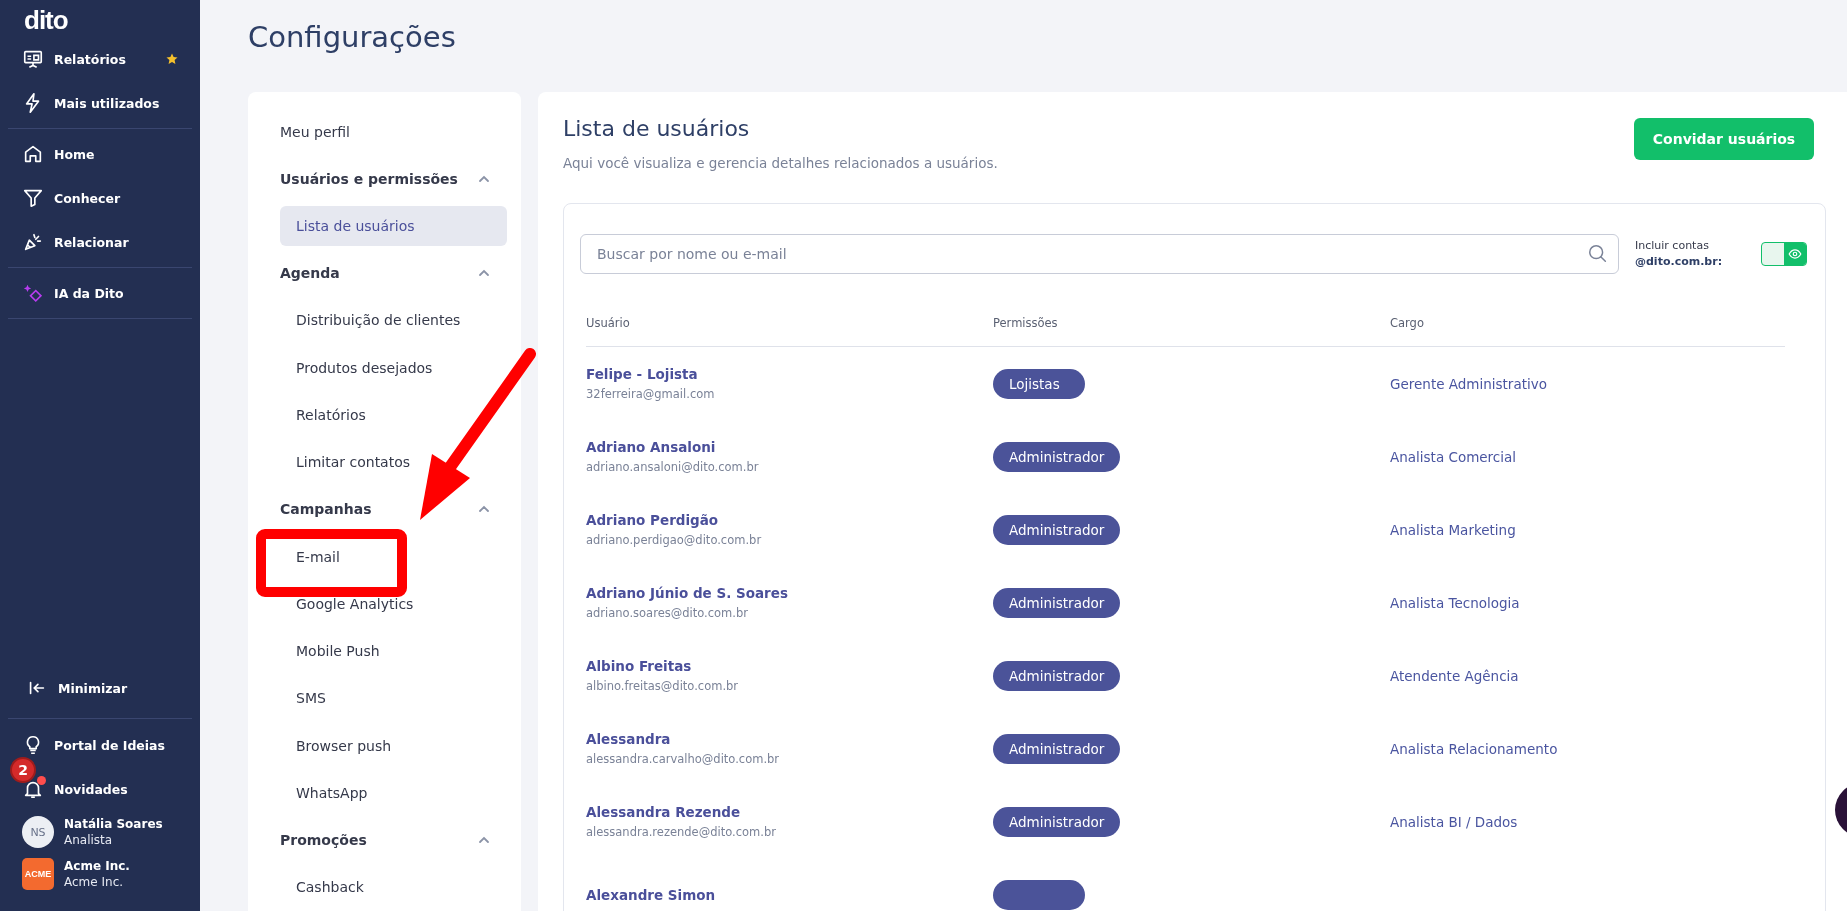 Image resolution: width=1847 pixels, height=911 pixels. I want to click on company-subtitle: Acme Inc., so click(94, 882).